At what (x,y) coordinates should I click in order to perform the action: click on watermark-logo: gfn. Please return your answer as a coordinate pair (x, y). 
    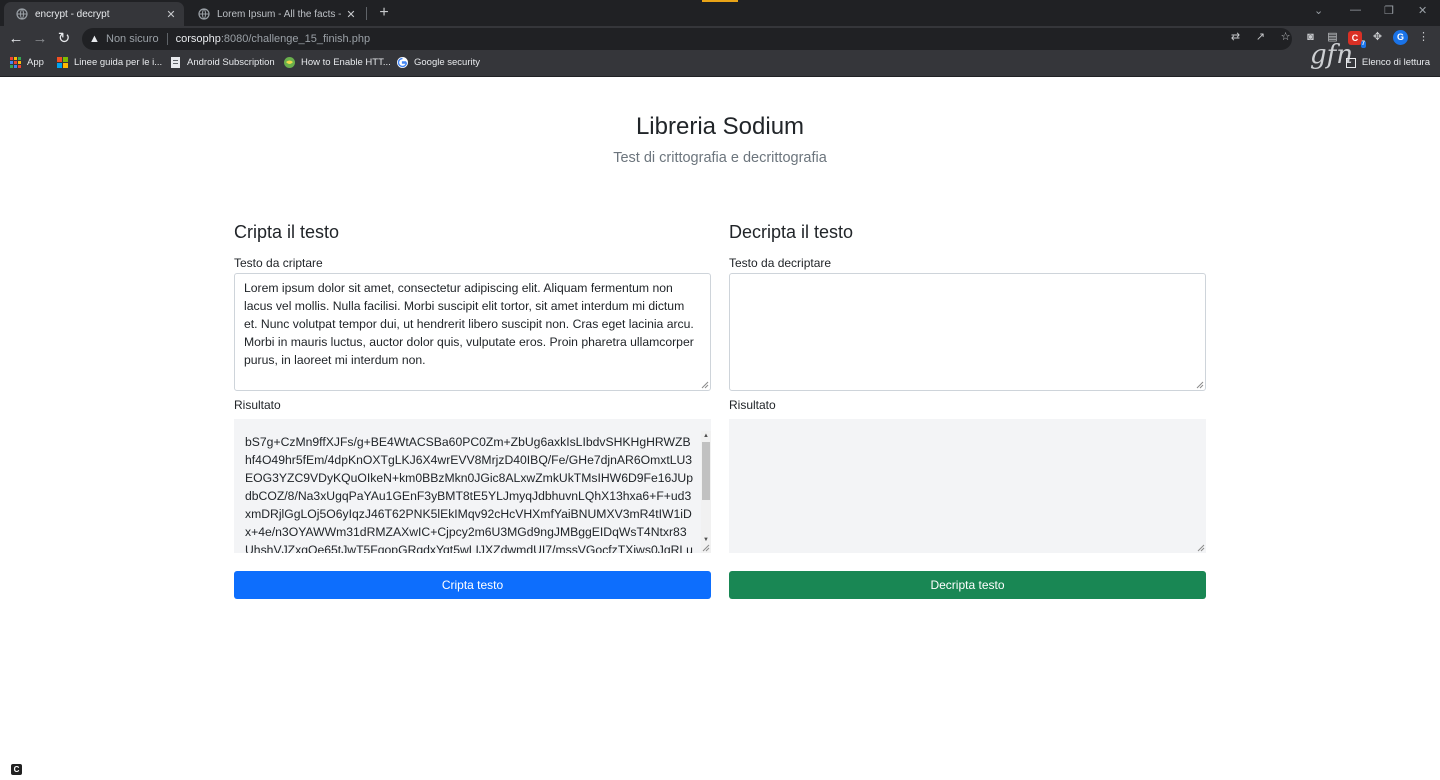
    Looking at the image, I should click on (1332, 55).